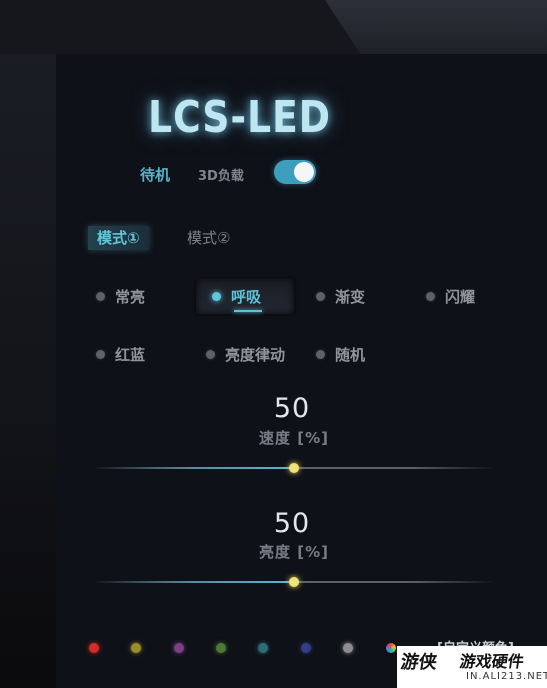  What do you see at coordinates (492, 661) in the screenshot?
I see `watermark-product: 游戏硬件` at bounding box center [492, 661].